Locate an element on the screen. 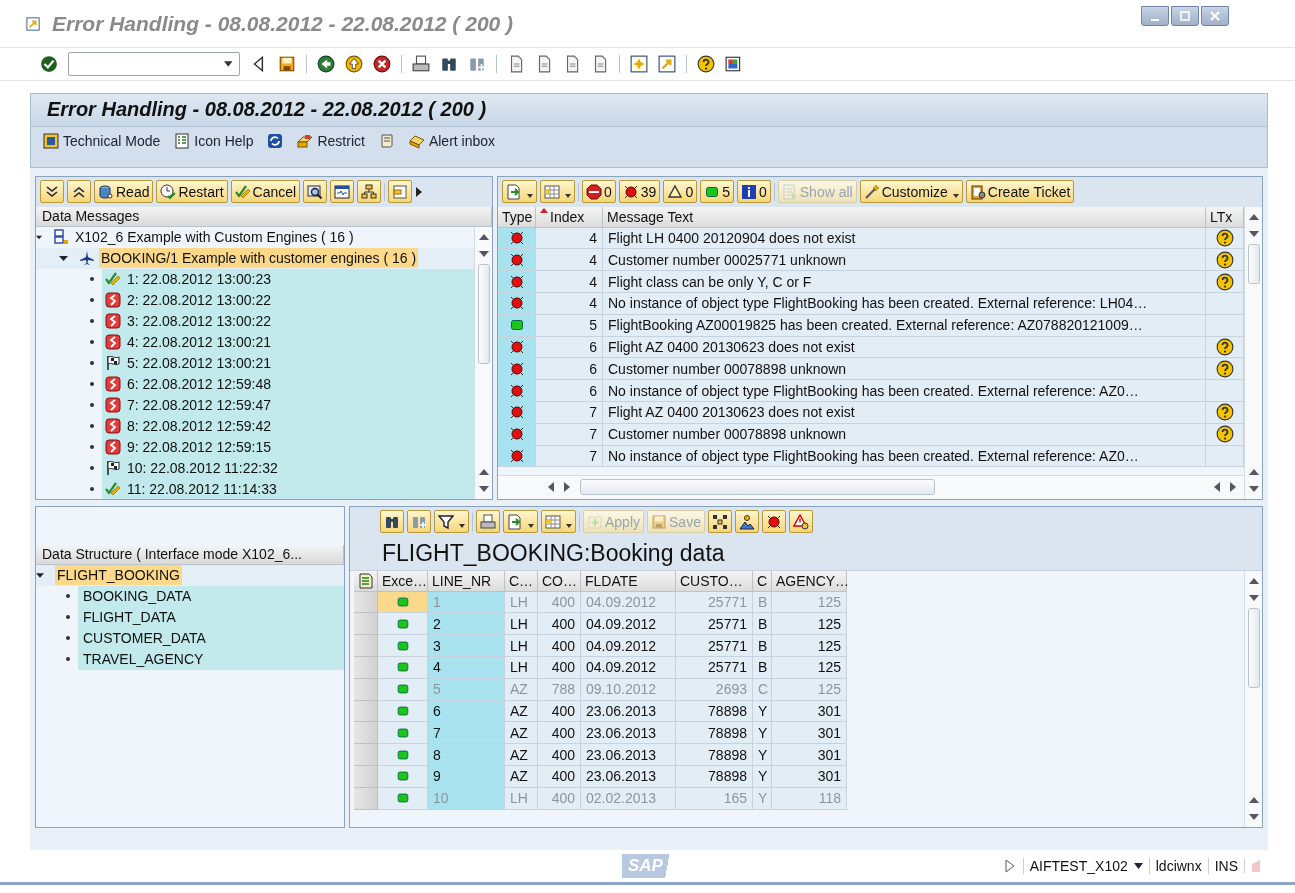 The height and width of the screenshot is (893, 1295). tree-item: 3: 22.08.2012 13:00:22 is located at coordinates (288, 321).